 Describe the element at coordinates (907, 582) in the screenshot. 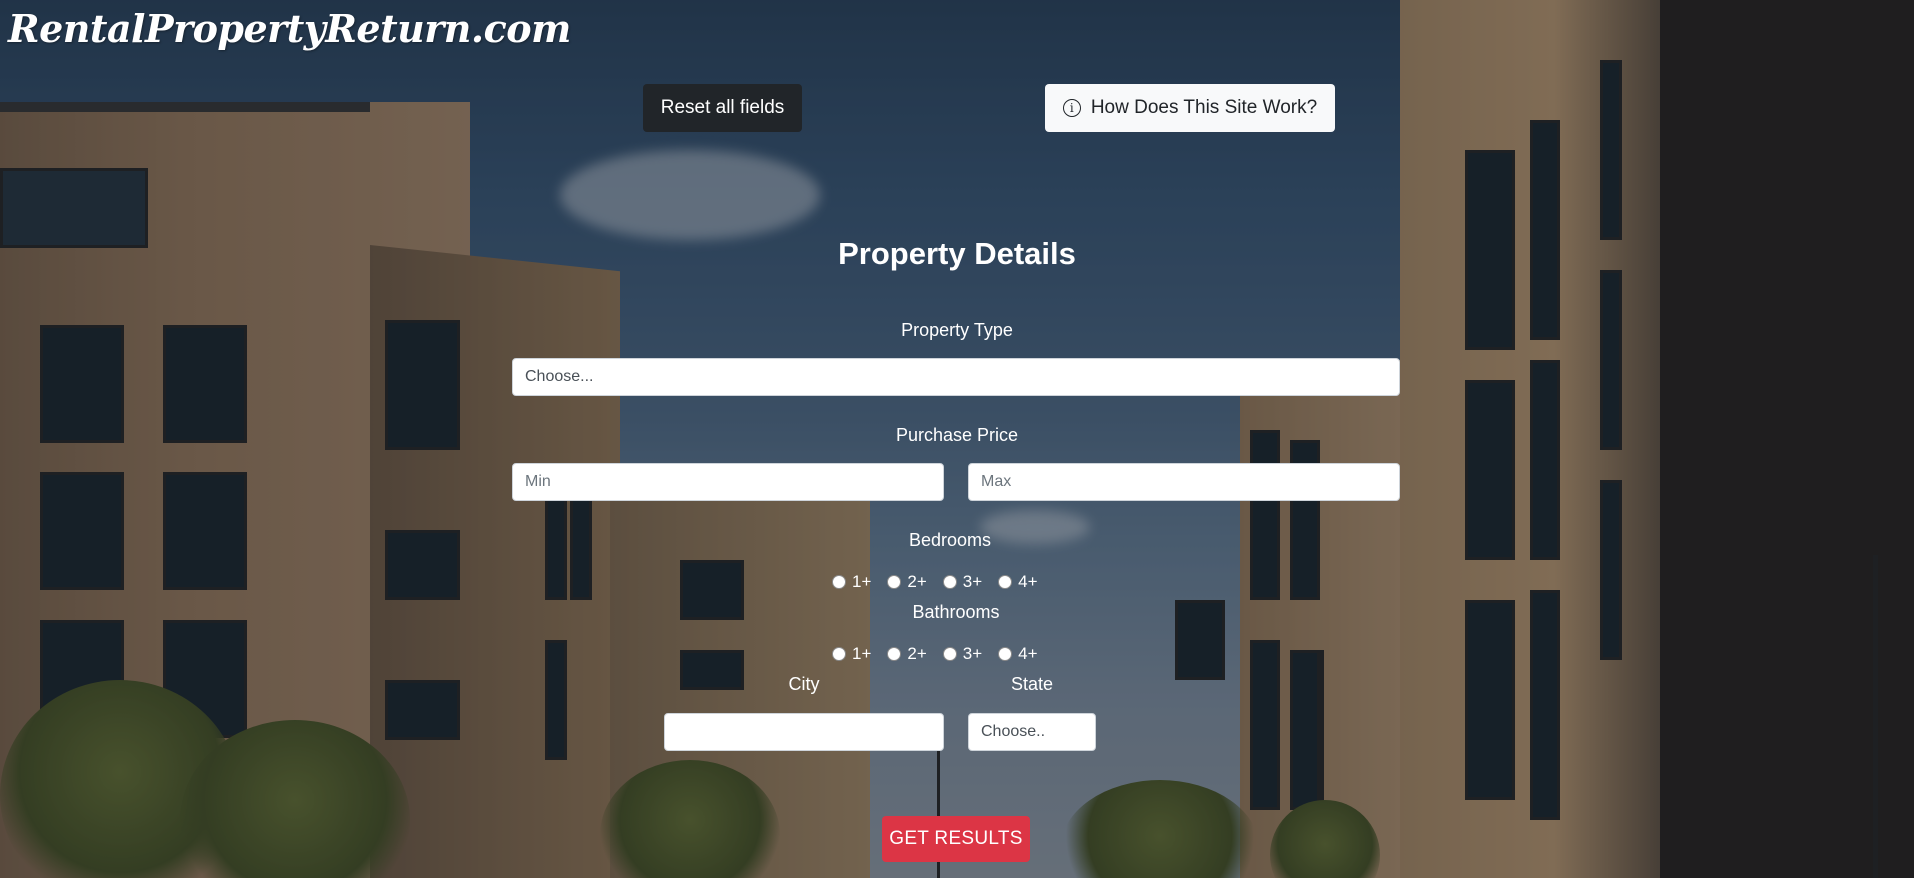

I see `bedrooms-option-2: 2+` at that location.